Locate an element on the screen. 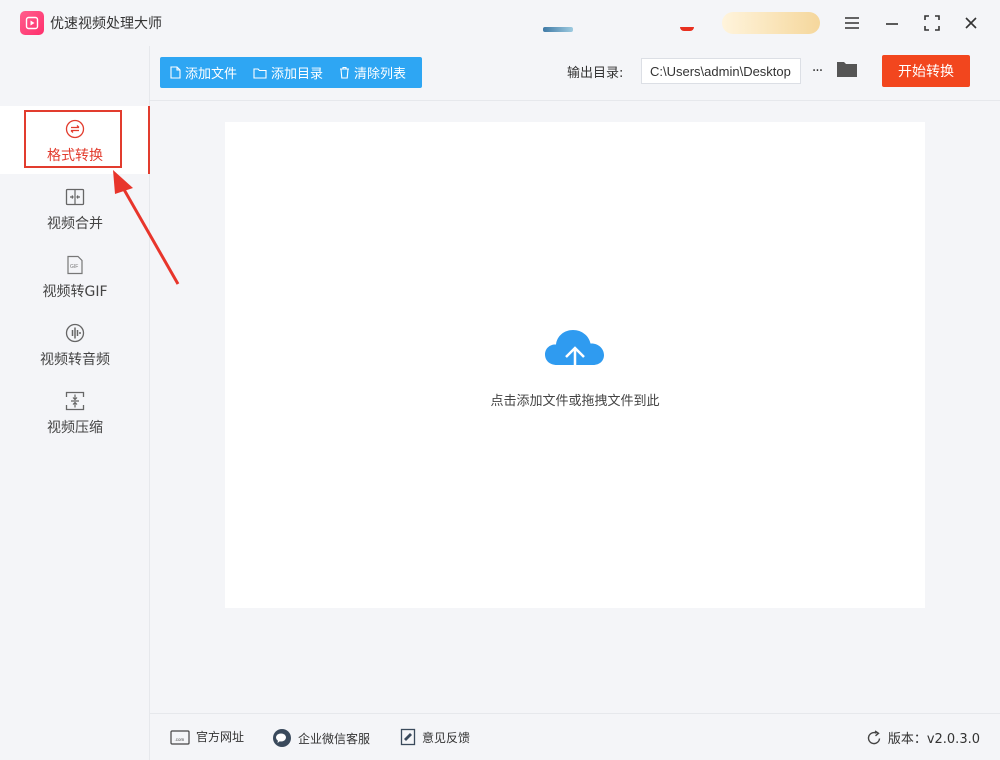 The height and width of the screenshot is (760, 1000). add-directory-button: 添加目录 is located at coordinates (288, 72).